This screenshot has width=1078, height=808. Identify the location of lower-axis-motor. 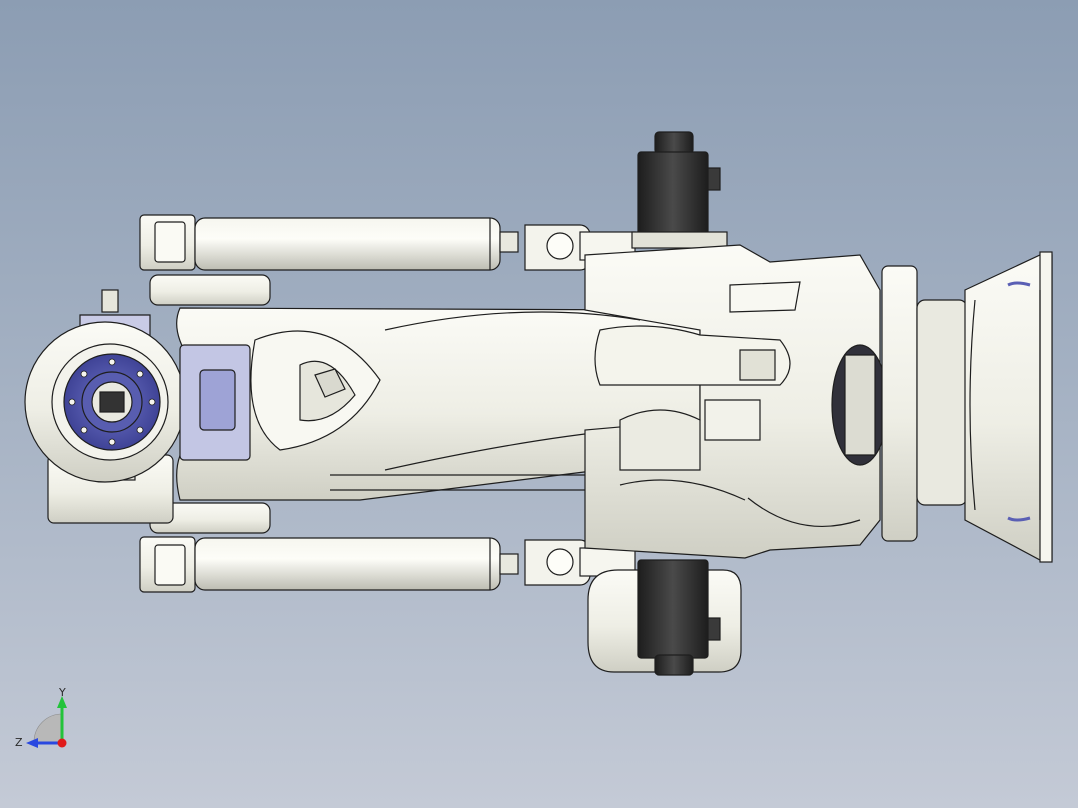
(664, 617).